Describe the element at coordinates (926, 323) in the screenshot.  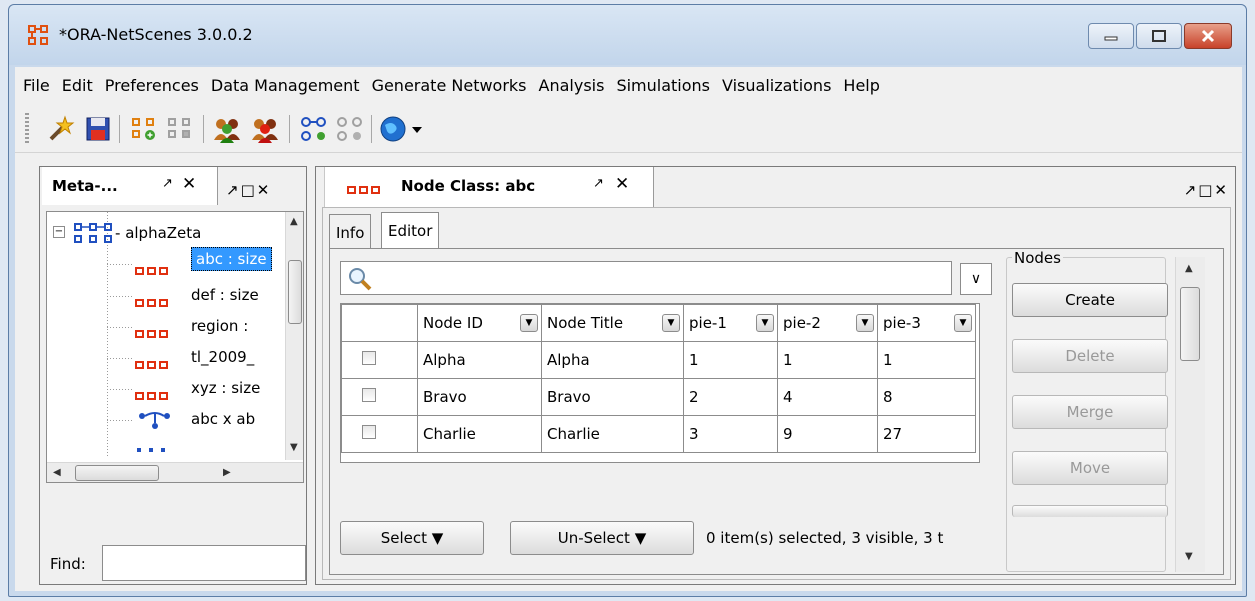
I see `column-header-pie-3: pie-3 ▼` at that location.